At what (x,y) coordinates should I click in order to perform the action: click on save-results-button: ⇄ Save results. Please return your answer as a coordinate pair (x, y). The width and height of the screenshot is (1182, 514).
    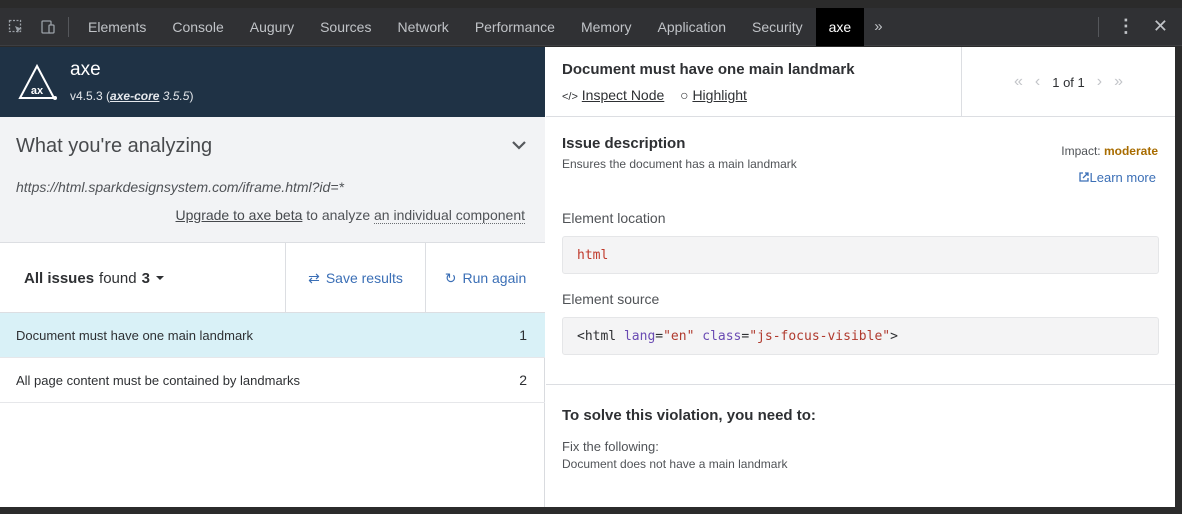
    Looking at the image, I should click on (355, 278).